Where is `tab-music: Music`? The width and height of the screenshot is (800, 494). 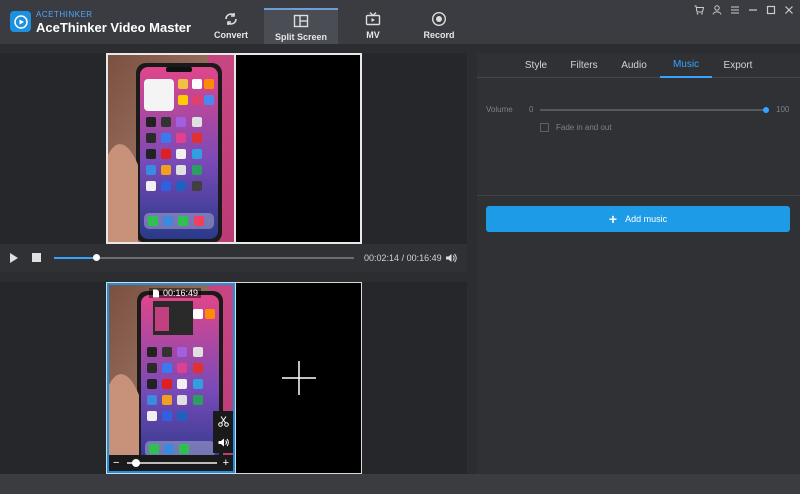
tab-music: Music is located at coordinates (686, 65).